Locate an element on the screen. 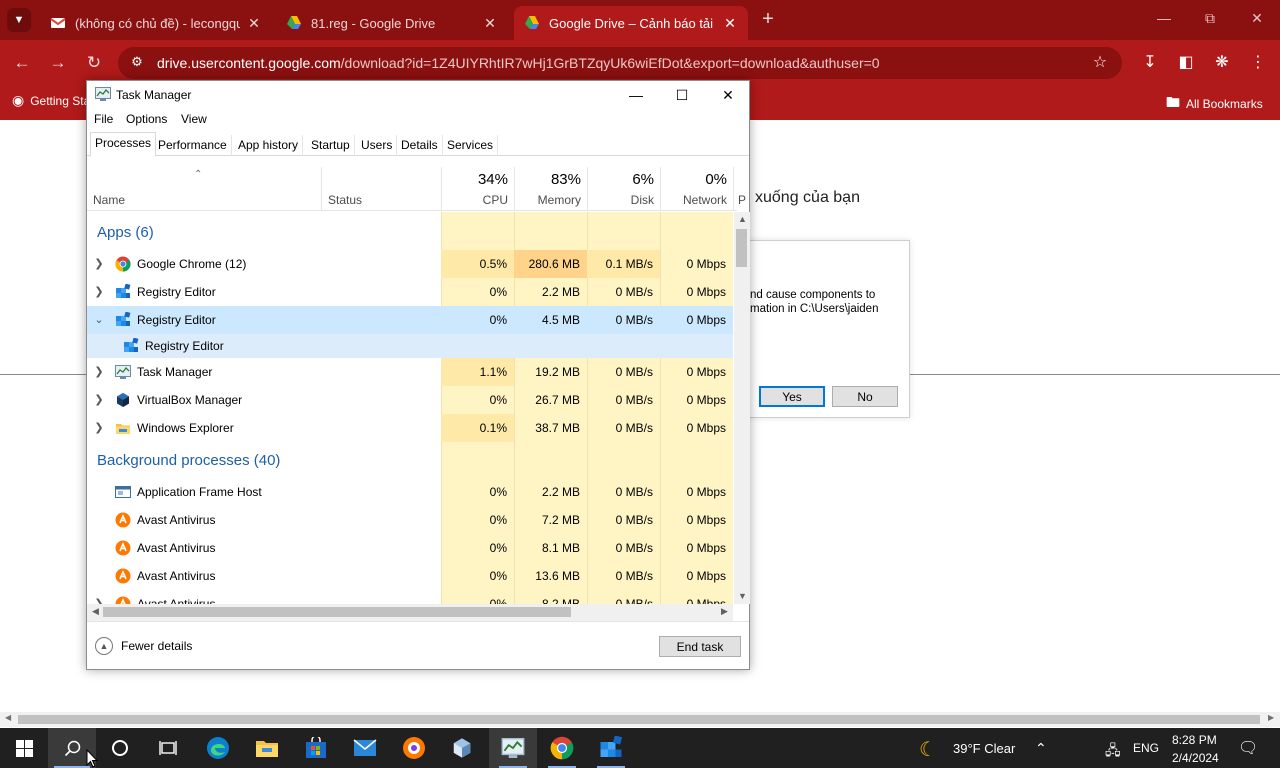 This screenshot has width=1280, height=768. forward-icon: → is located at coordinates (58, 63).